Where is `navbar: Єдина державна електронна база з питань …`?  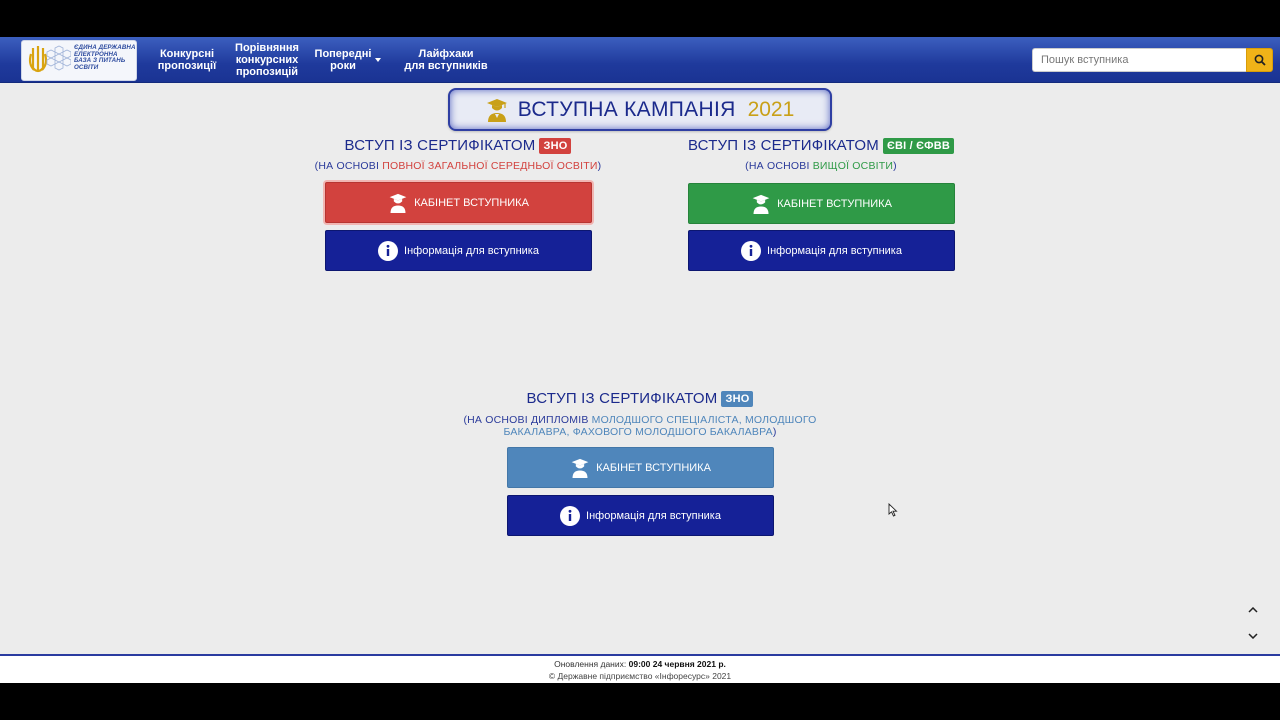
navbar: Єдина державна електронна база з питань … is located at coordinates (640, 60).